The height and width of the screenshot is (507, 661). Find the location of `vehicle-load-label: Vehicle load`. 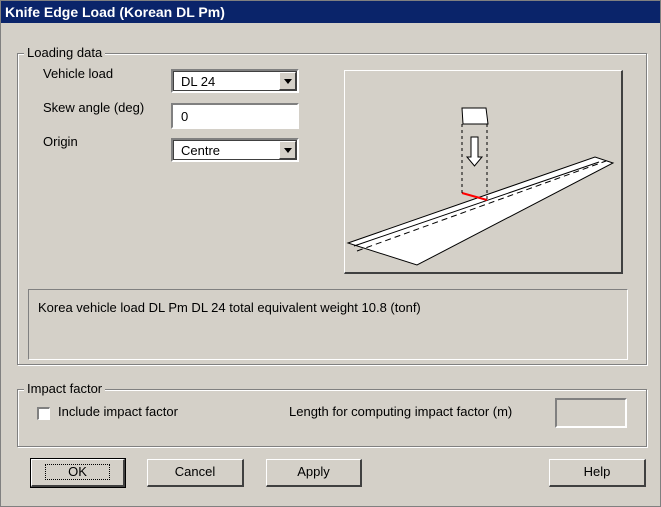

vehicle-load-label: Vehicle load is located at coordinates (78, 73).